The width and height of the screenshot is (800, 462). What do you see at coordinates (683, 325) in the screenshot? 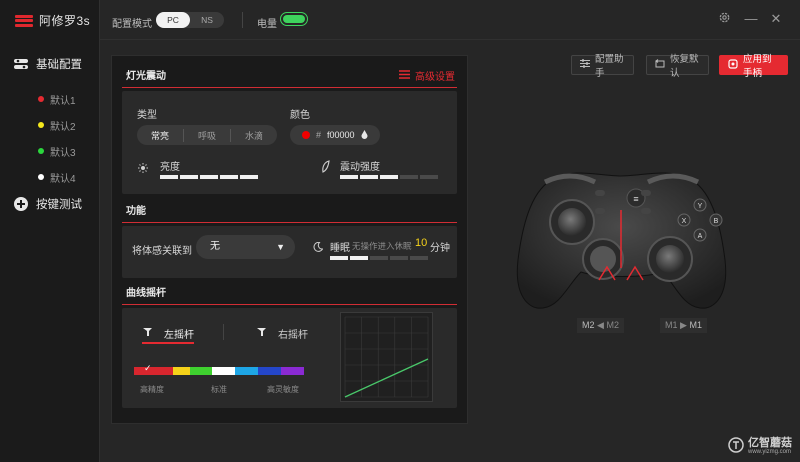
I see `m1-paddle-label: M1 ▶ M1` at bounding box center [683, 325].